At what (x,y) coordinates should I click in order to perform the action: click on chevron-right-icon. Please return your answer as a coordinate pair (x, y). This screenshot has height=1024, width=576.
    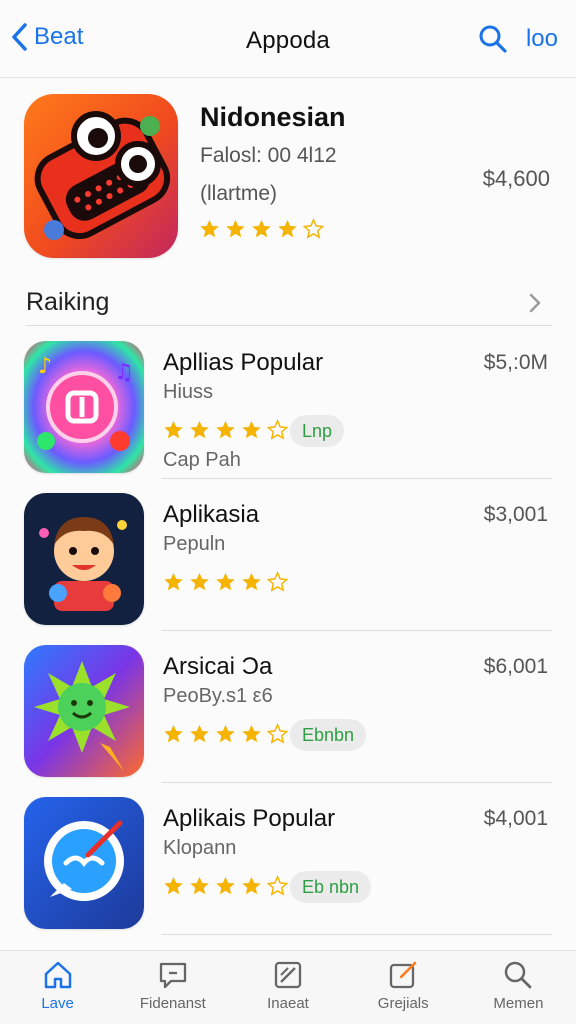
    Looking at the image, I should click on (535, 303).